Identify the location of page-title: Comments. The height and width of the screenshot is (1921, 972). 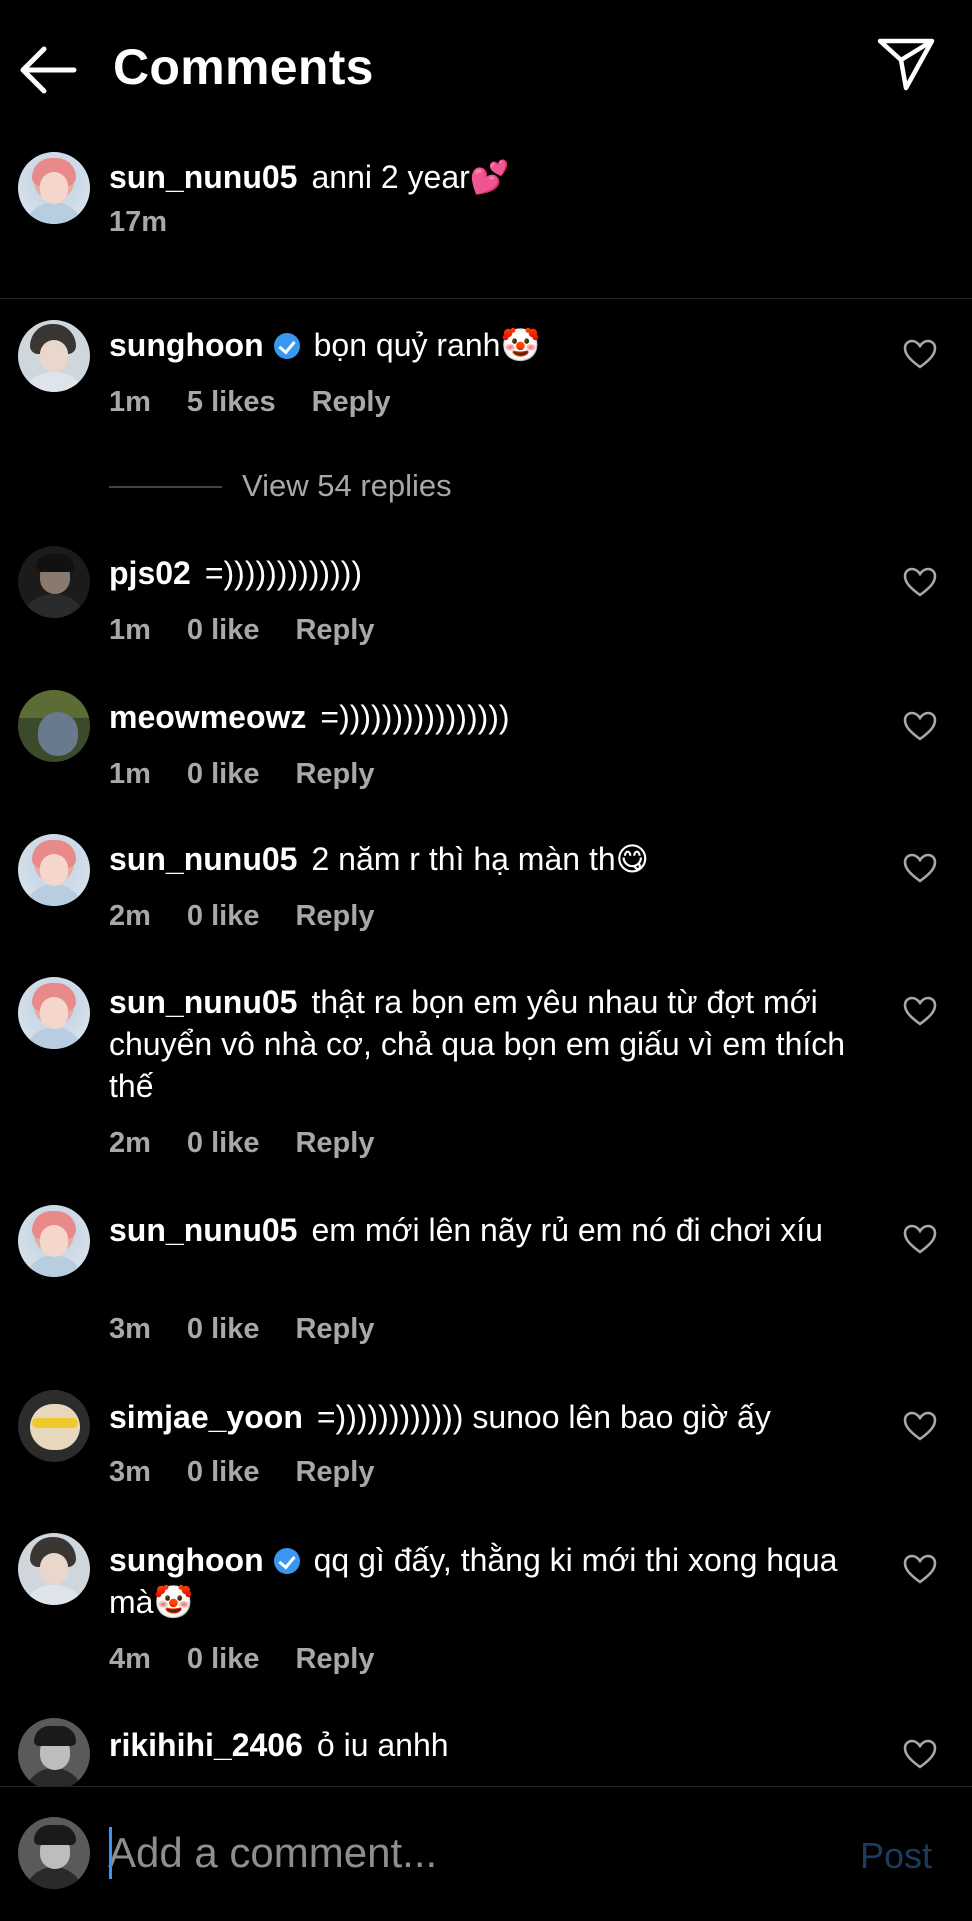
(243, 67).